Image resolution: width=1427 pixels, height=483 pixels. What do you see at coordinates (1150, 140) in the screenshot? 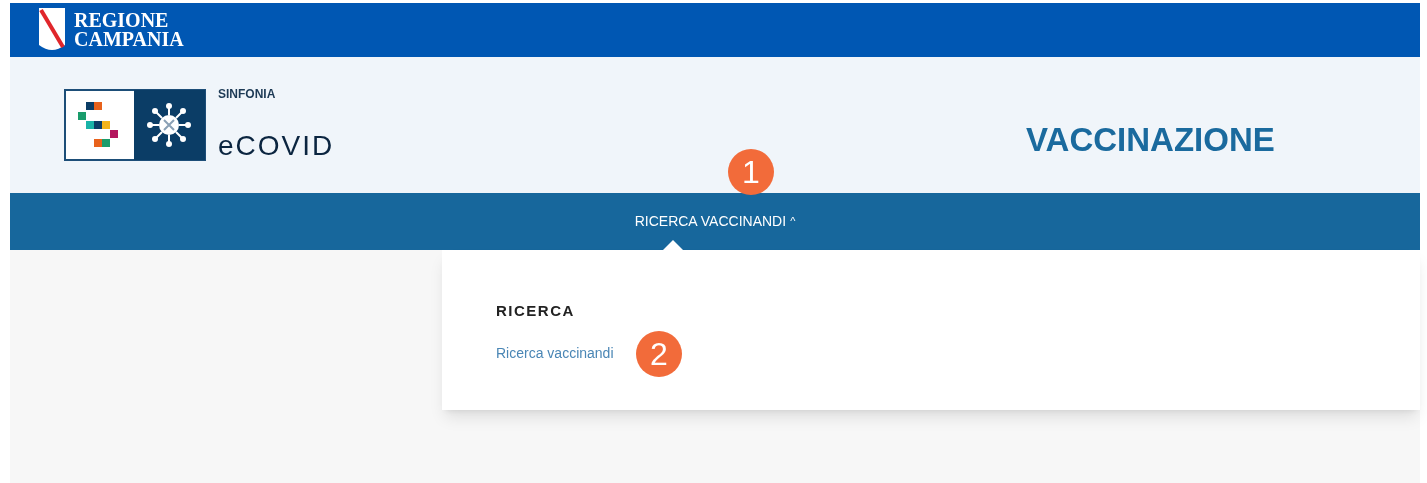
I see `page-title: VACCINAZIONE` at bounding box center [1150, 140].